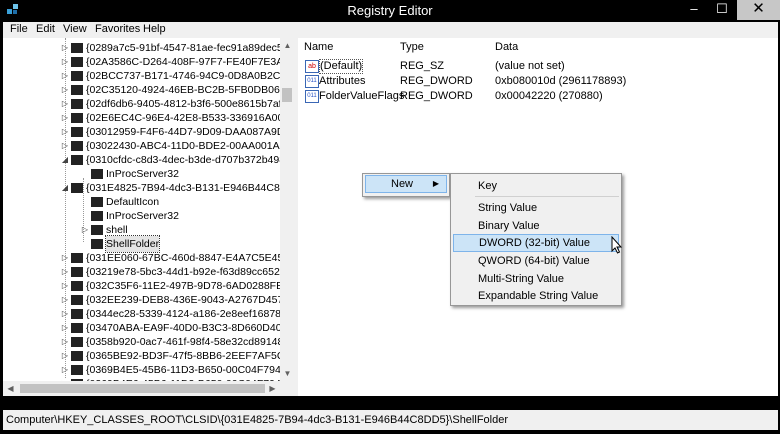 The height and width of the screenshot is (434, 780). I want to click on string-value-icon: ab, so click(312, 66).